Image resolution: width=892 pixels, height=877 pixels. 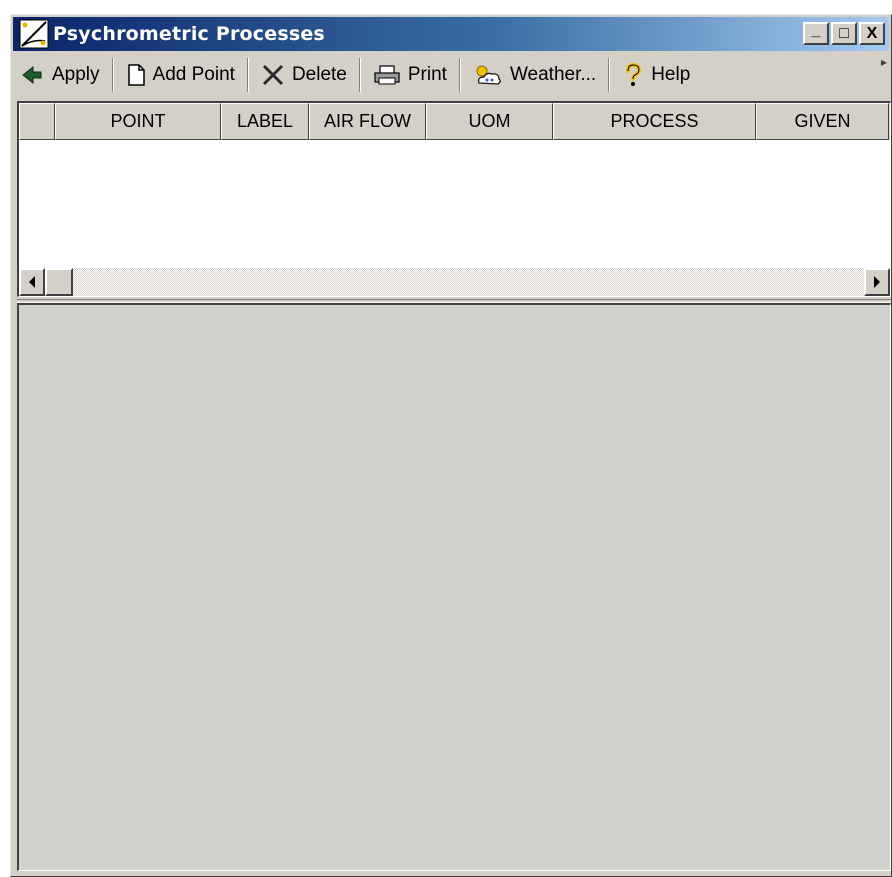 I want to click on printer-icon, so click(x=387, y=75).